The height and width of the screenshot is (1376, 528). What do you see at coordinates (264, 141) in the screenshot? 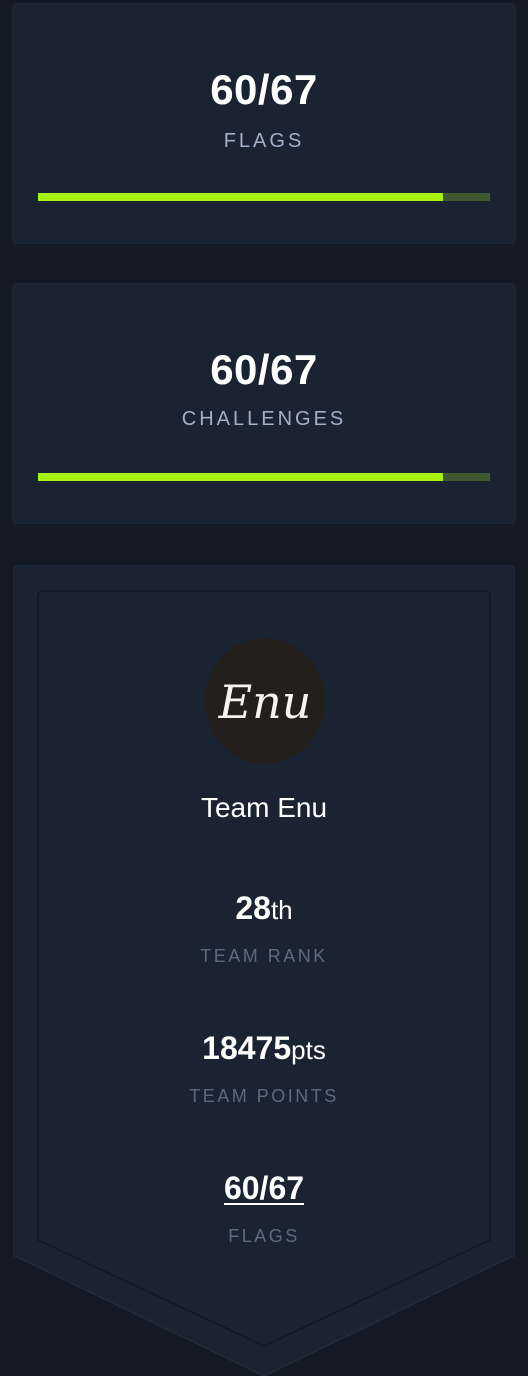
I see `flags-label: FLAGS` at bounding box center [264, 141].